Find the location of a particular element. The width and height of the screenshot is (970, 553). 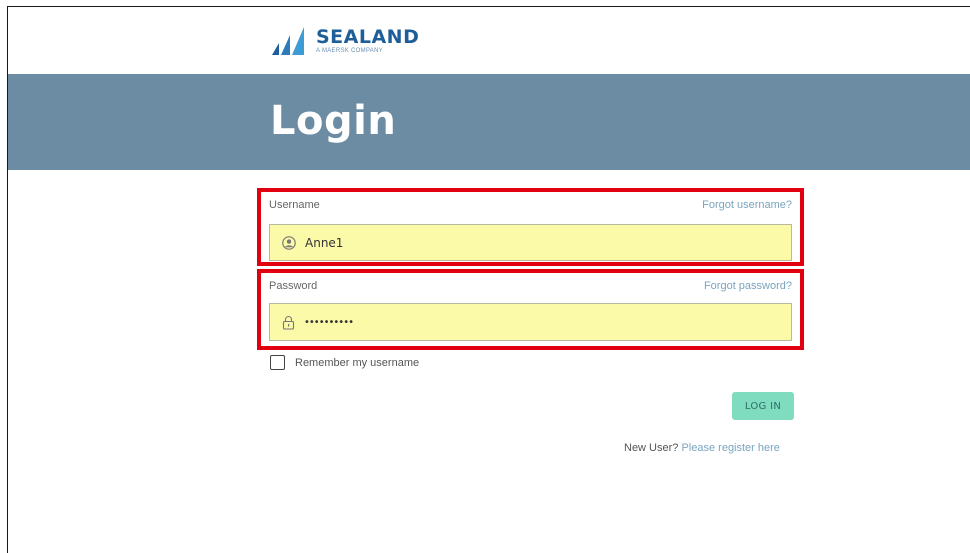

user-icon is located at coordinates (289, 242).